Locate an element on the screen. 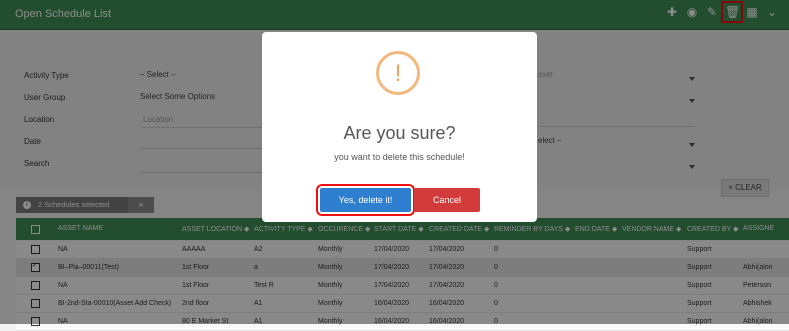 The width and height of the screenshot is (789, 331). warning-mark: ! is located at coordinates (398, 73).